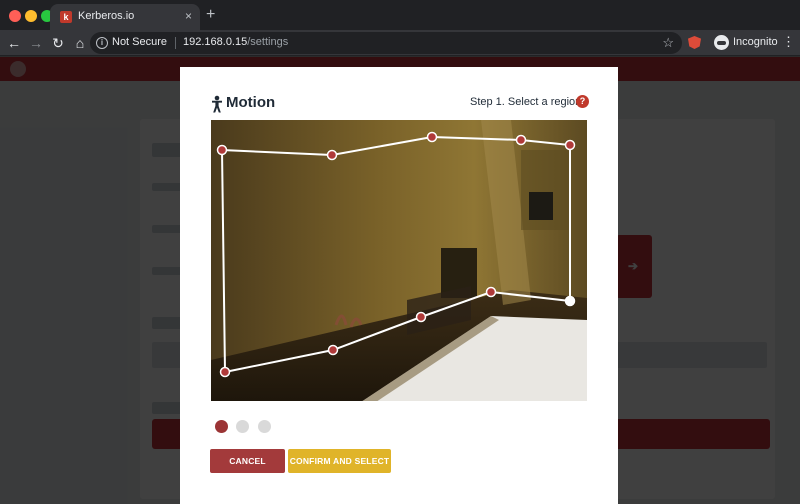 Image resolution: width=800 pixels, height=504 pixels. What do you see at coordinates (339, 461) in the screenshot?
I see `confirm-and-select-button: CONFIRM AND SELECT` at bounding box center [339, 461].